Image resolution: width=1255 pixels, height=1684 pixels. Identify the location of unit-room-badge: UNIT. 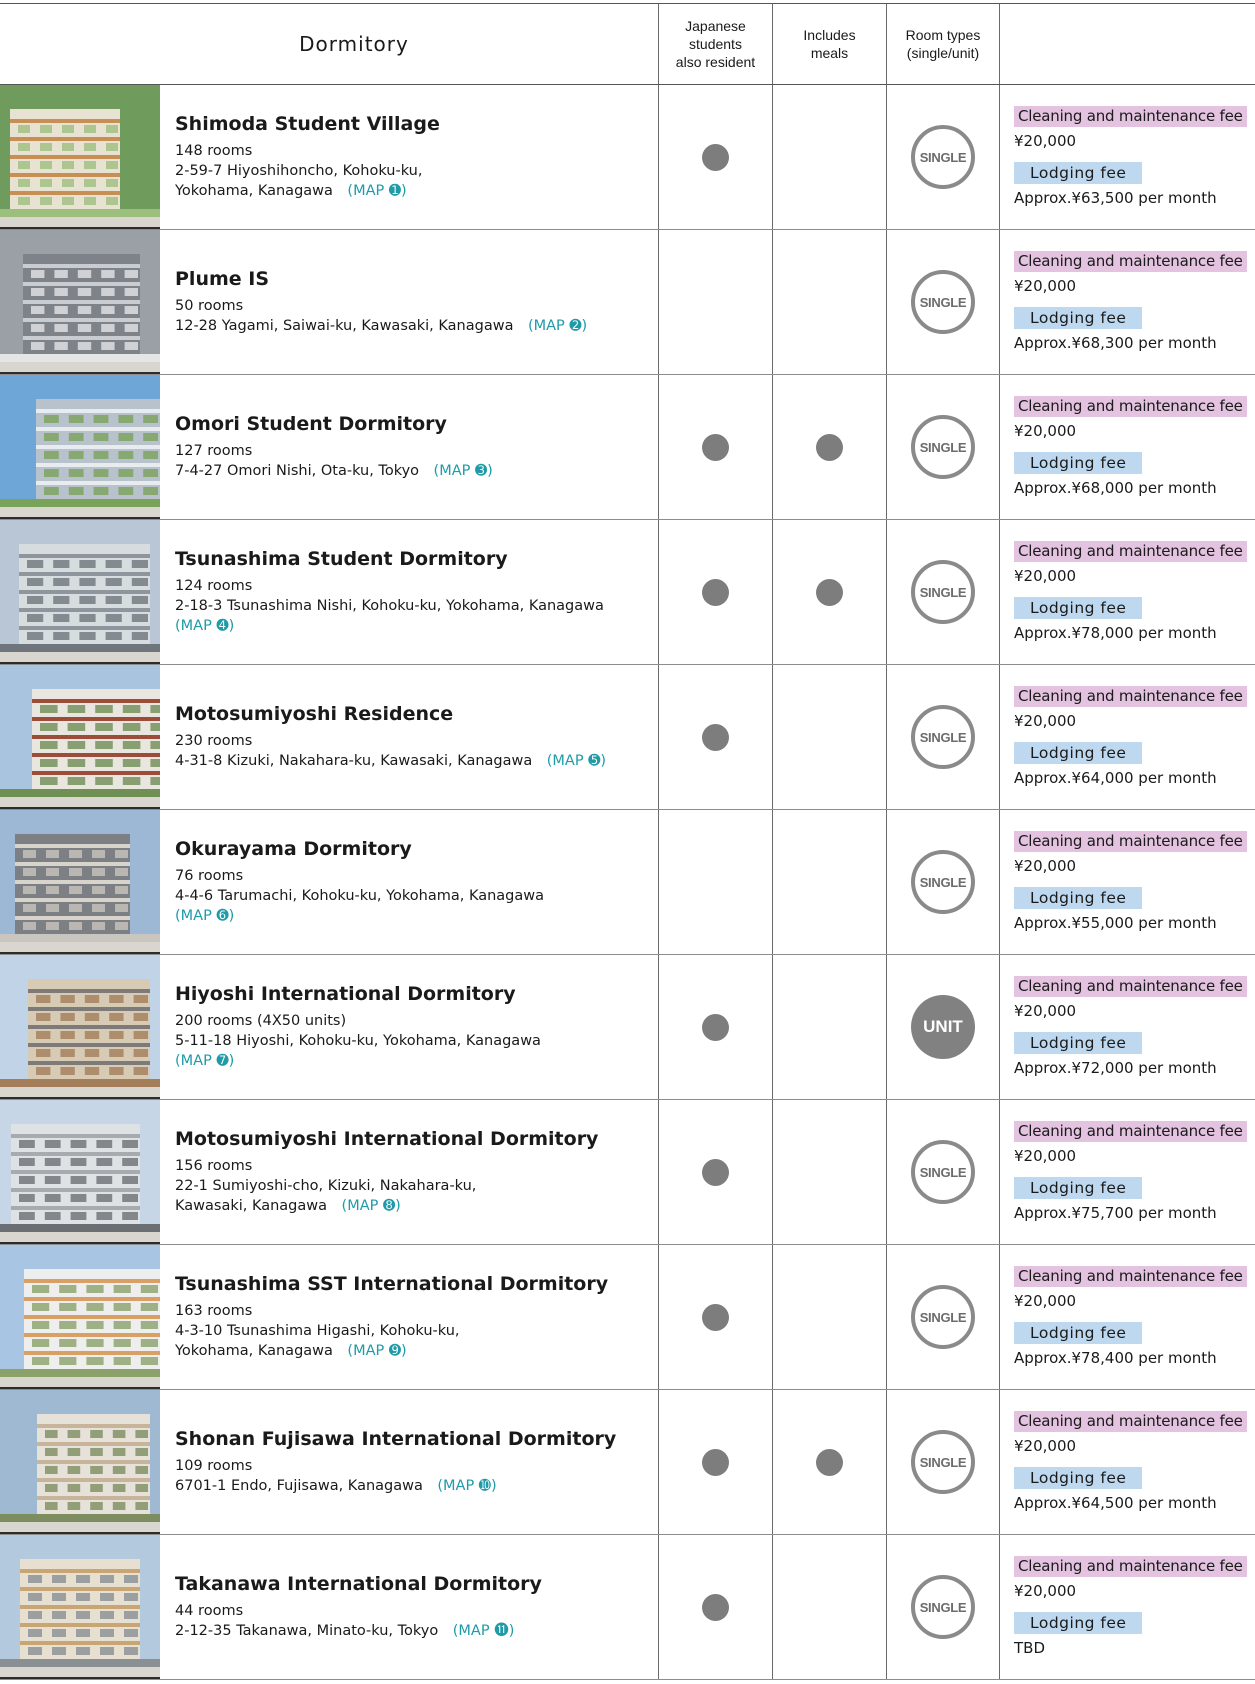
(943, 1027).